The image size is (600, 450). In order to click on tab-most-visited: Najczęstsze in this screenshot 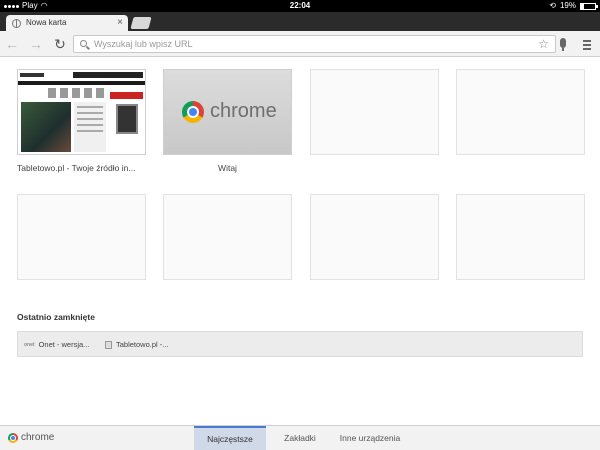, I will do `click(230, 438)`.